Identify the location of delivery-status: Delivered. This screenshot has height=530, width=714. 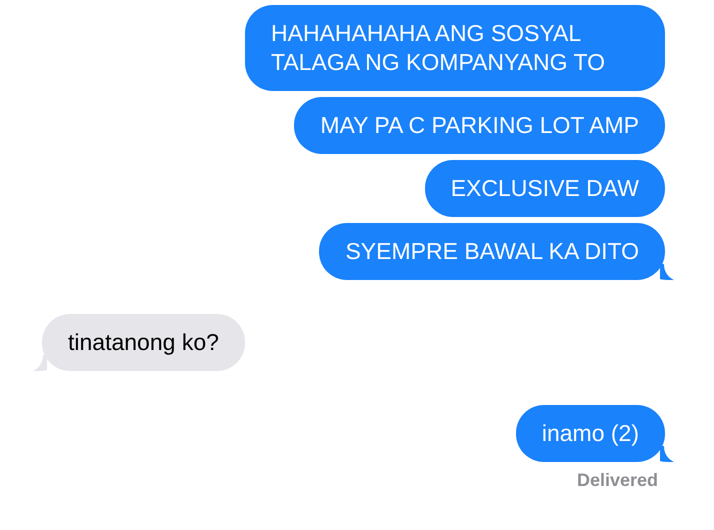
(617, 480).